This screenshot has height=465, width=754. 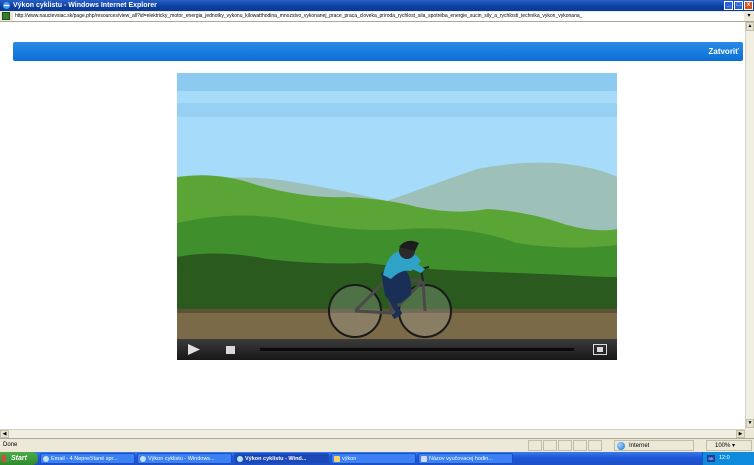 I want to click on close-window-button: x, so click(x=748, y=5).